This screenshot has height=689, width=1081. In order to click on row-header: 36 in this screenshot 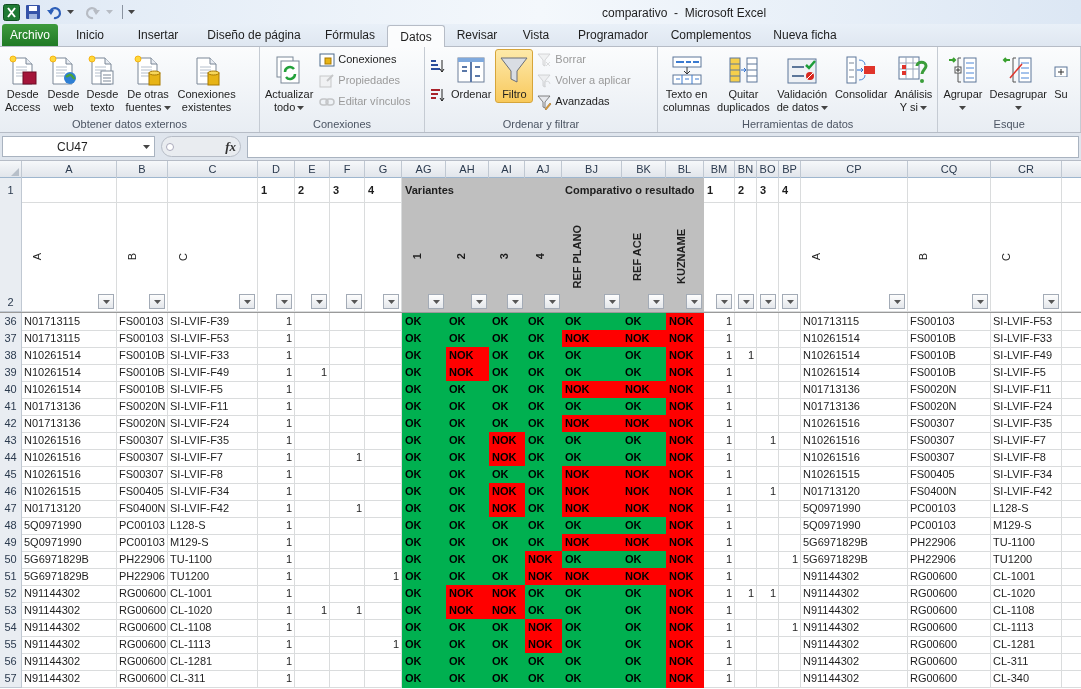, I will do `click(11, 322)`.